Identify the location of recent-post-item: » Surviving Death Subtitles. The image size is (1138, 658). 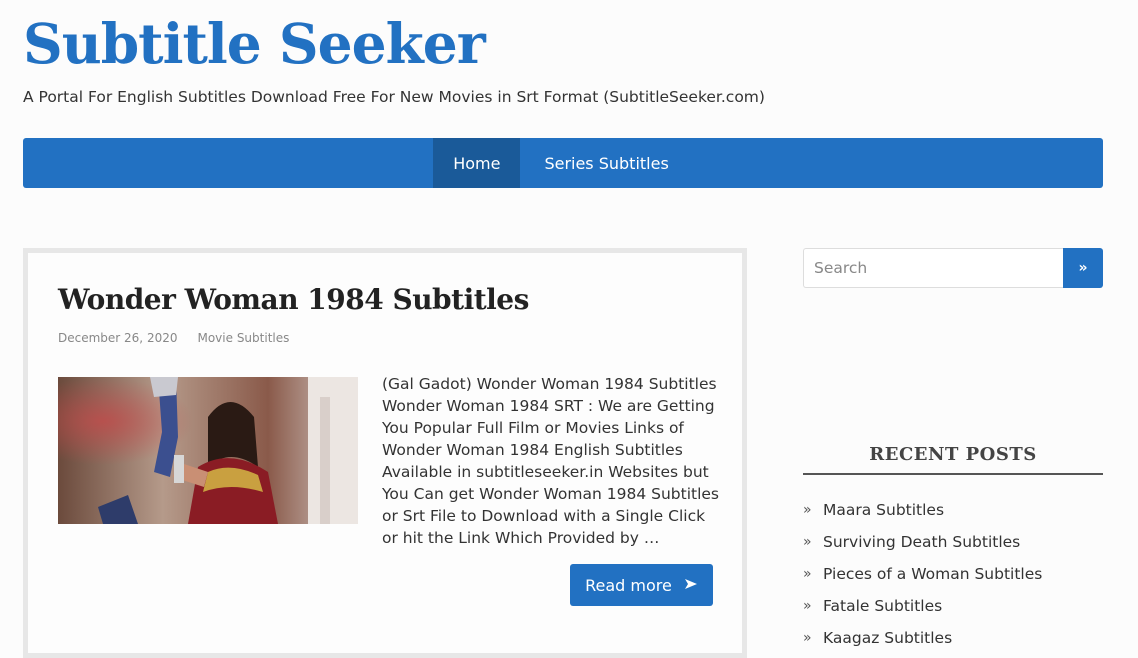
(922, 542).